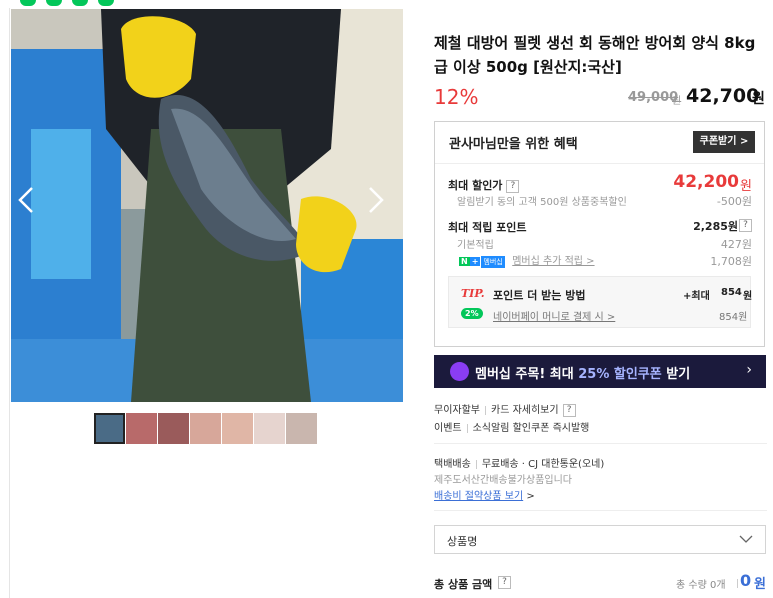 This screenshot has width=773, height=598. Describe the element at coordinates (653, 97) in the screenshot. I see `original-price: 49,000` at that location.